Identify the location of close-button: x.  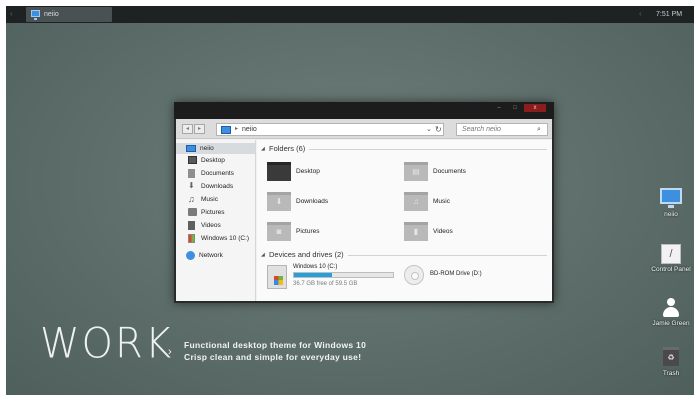
(535, 108).